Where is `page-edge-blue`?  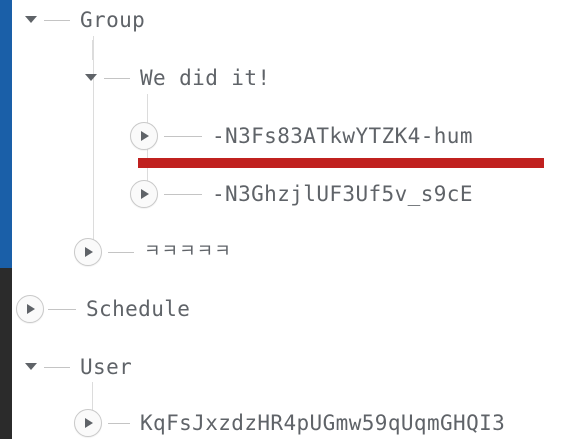 page-edge-blue is located at coordinates (6, 134).